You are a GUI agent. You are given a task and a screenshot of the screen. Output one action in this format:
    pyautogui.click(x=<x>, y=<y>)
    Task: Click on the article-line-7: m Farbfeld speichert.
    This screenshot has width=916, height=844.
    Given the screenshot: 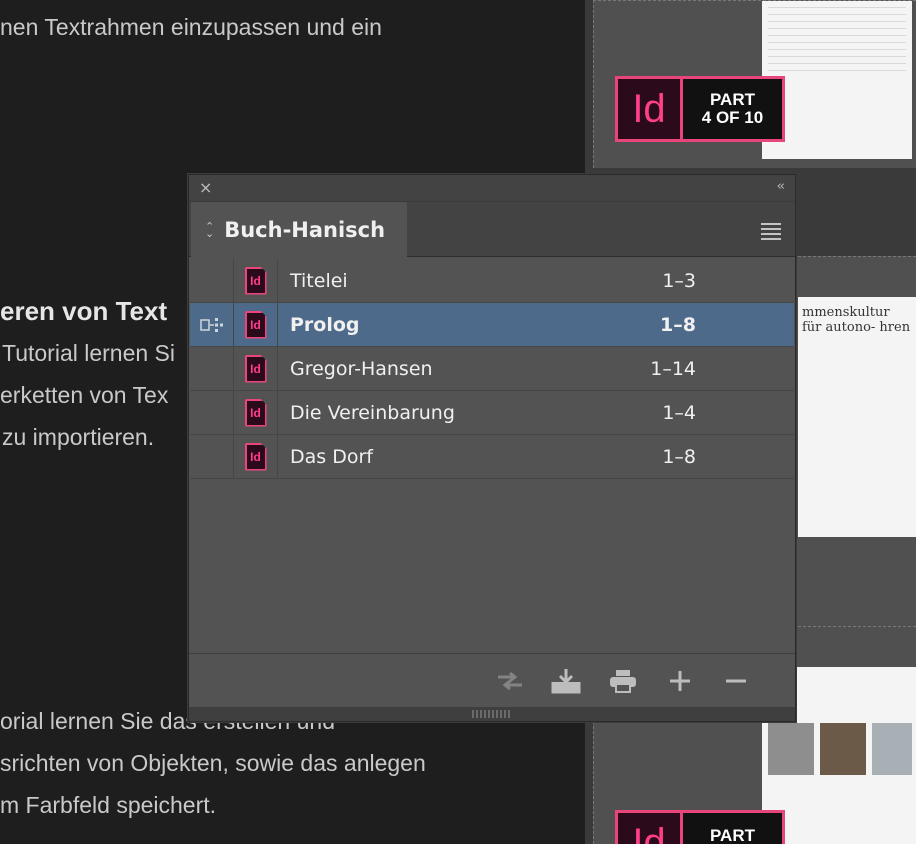 What is the action you would take?
    pyautogui.click(x=108, y=805)
    